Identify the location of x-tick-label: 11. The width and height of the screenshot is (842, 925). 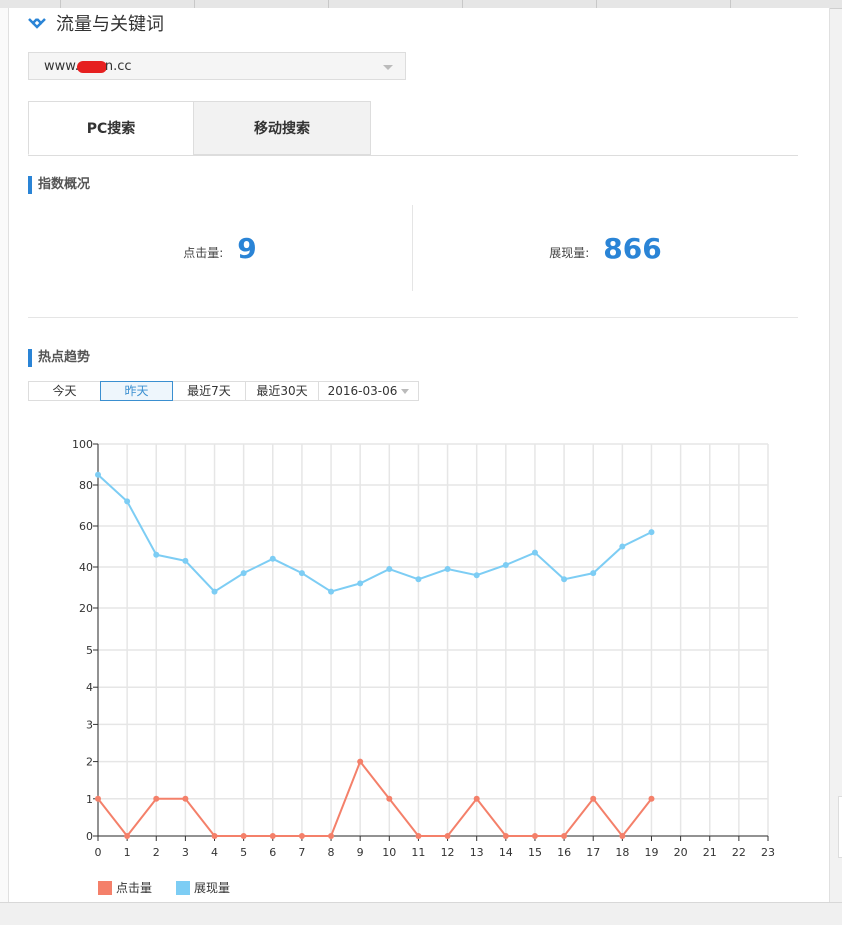
(418, 852).